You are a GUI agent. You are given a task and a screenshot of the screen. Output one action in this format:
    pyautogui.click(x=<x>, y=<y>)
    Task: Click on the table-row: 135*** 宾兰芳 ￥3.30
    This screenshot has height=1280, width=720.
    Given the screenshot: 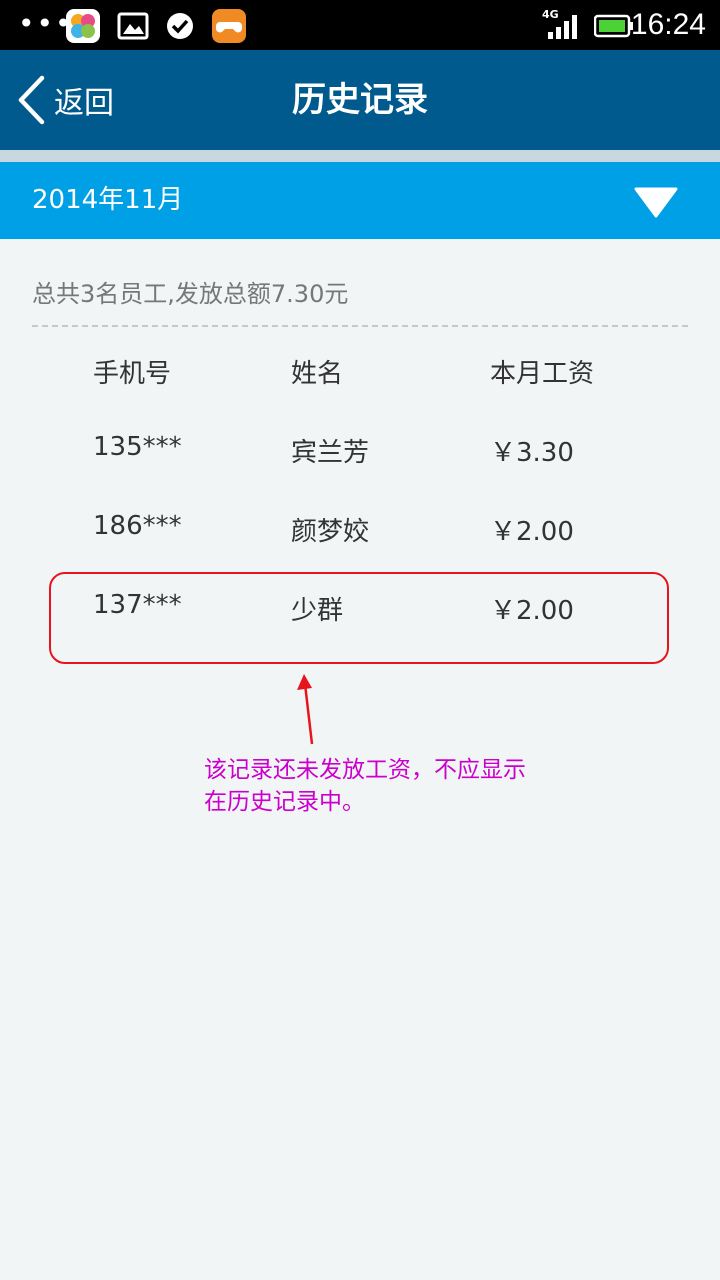 What is the action you would take?
    pyautogui.click(x=360, y=457)
    